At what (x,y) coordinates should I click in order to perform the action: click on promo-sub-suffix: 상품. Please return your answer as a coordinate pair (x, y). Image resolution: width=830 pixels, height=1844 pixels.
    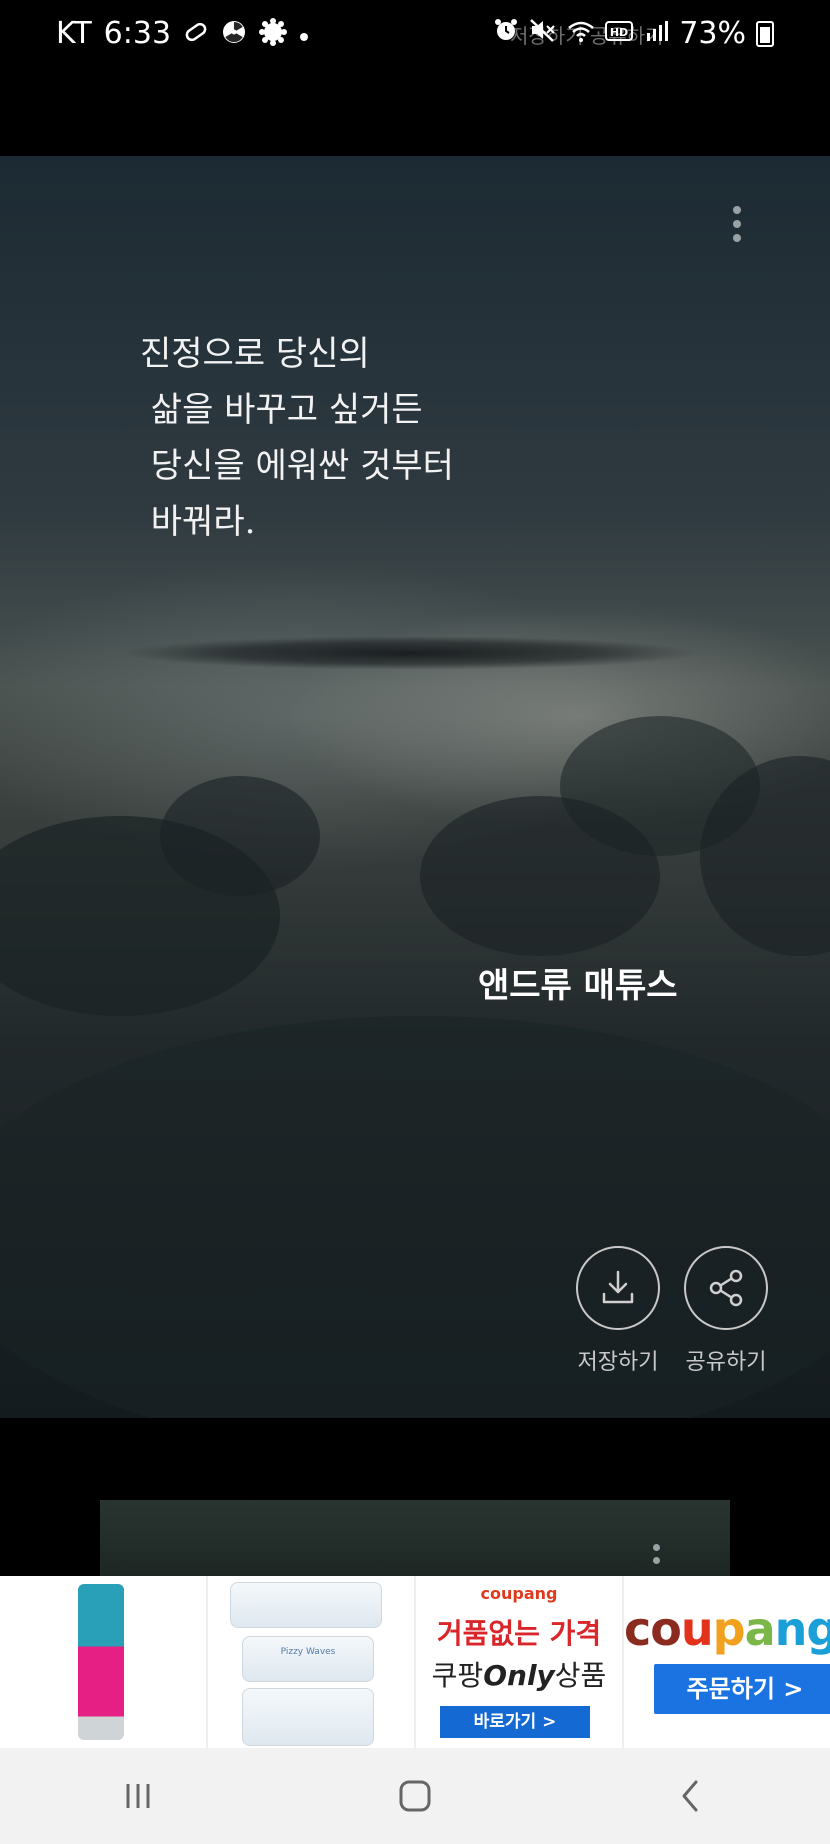
    Looking at the image, I should click on (580, 1675).